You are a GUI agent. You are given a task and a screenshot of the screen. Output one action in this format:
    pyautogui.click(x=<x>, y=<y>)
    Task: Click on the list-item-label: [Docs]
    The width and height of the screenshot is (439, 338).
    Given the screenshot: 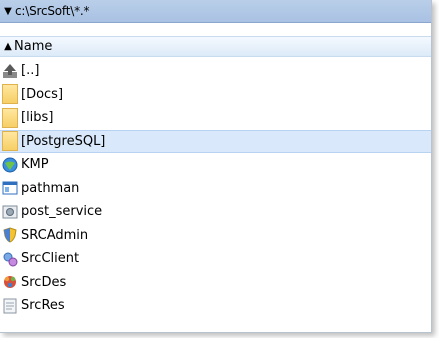 What is the action you would take?
    pyautogui.click(x=42, y=94)
    